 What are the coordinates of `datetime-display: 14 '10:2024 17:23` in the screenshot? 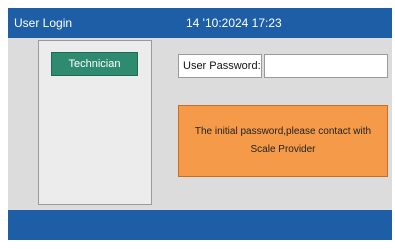 It's located at (234, 23).